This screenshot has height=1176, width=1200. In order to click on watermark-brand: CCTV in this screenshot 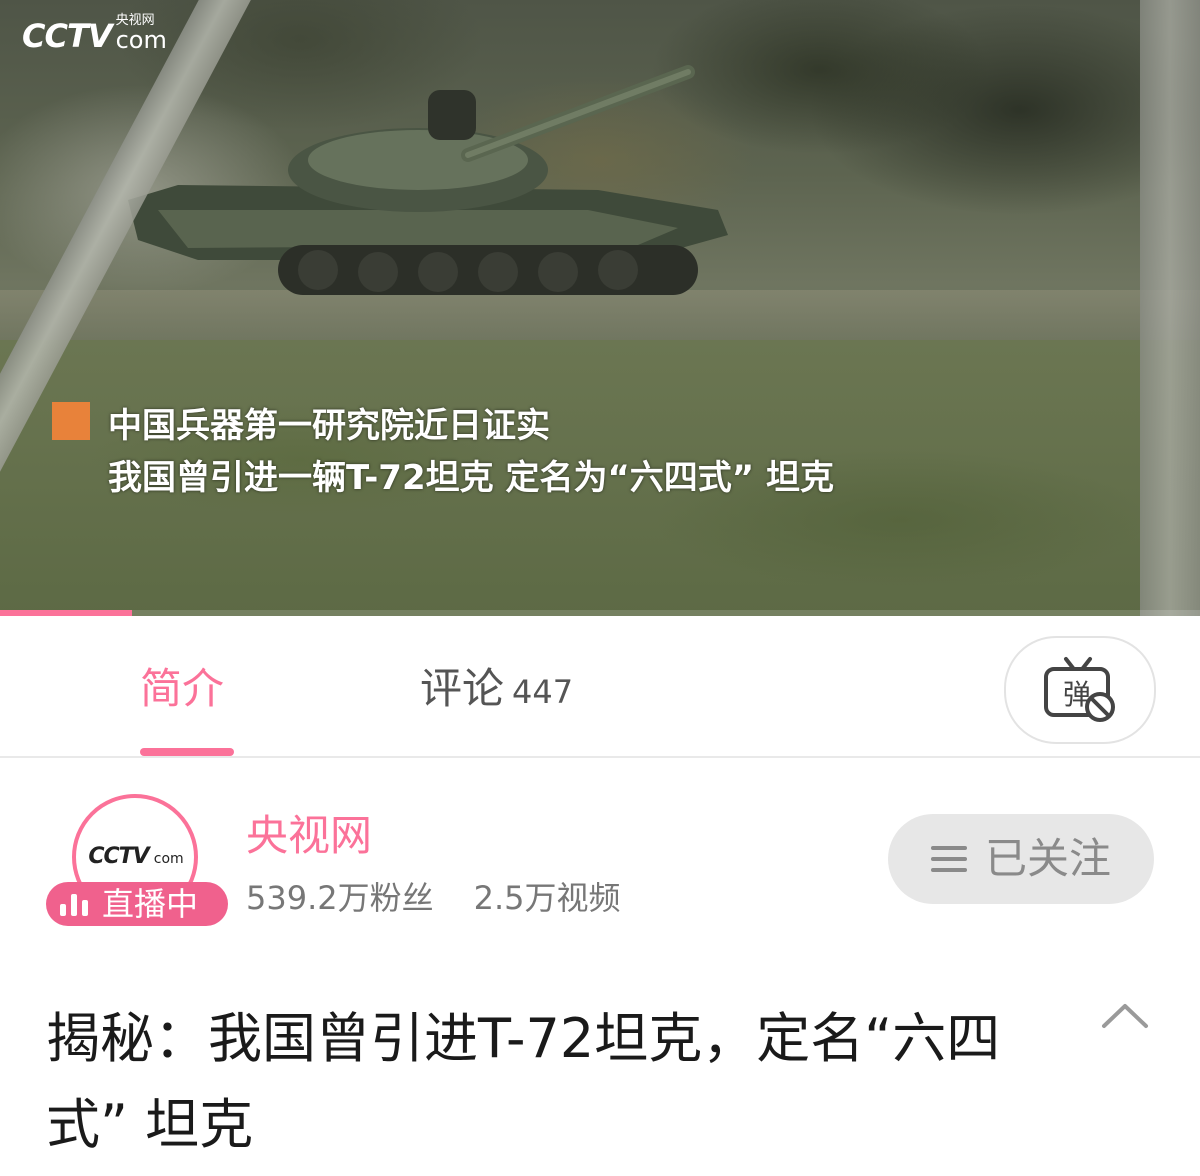, I will do `click(67, 36)`.